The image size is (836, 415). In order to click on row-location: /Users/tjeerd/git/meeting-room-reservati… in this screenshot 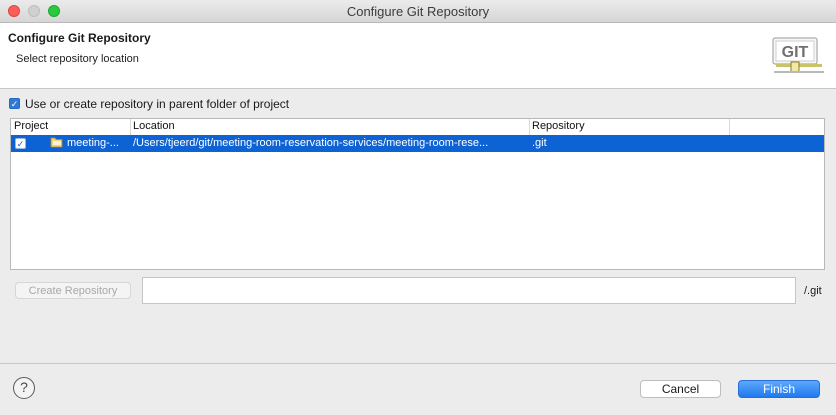, I will do `click(311, 143)`.